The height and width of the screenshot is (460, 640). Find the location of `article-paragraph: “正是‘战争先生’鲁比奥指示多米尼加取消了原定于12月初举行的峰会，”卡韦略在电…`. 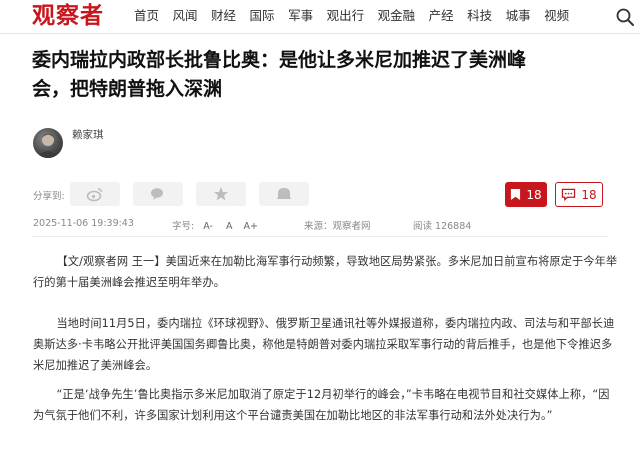

article-paragraph: “正是‘战争先生’鲁比奥指示多米尼加取消了原定于12月初举行的峰会，”卡韦略在电… is located at coordinates (325, 405).